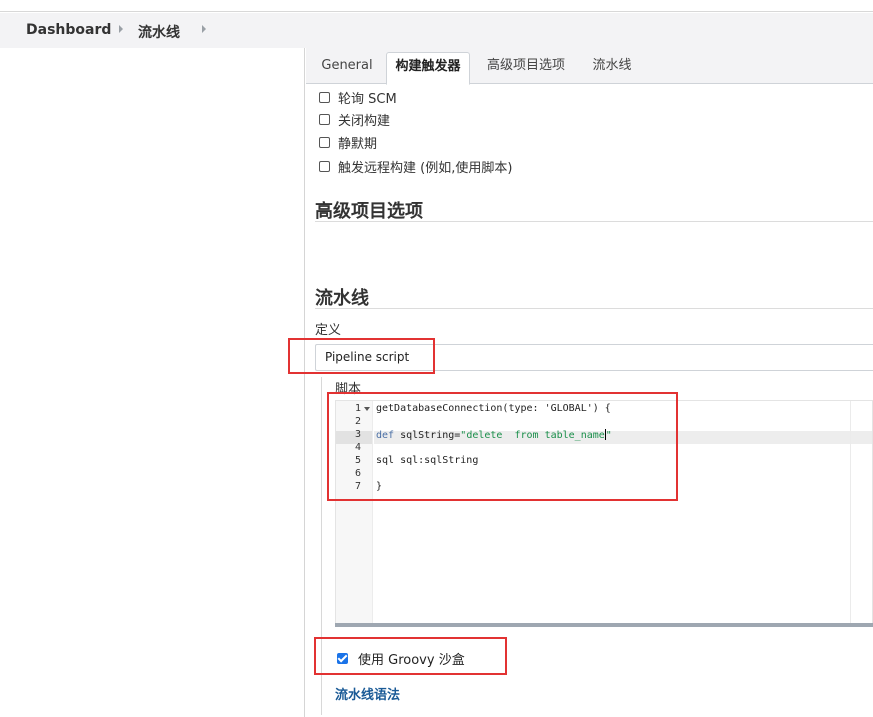  Describe the element at coordinates (324, 119) in the screenshot. I see `disable-build-checkbox` at that location.